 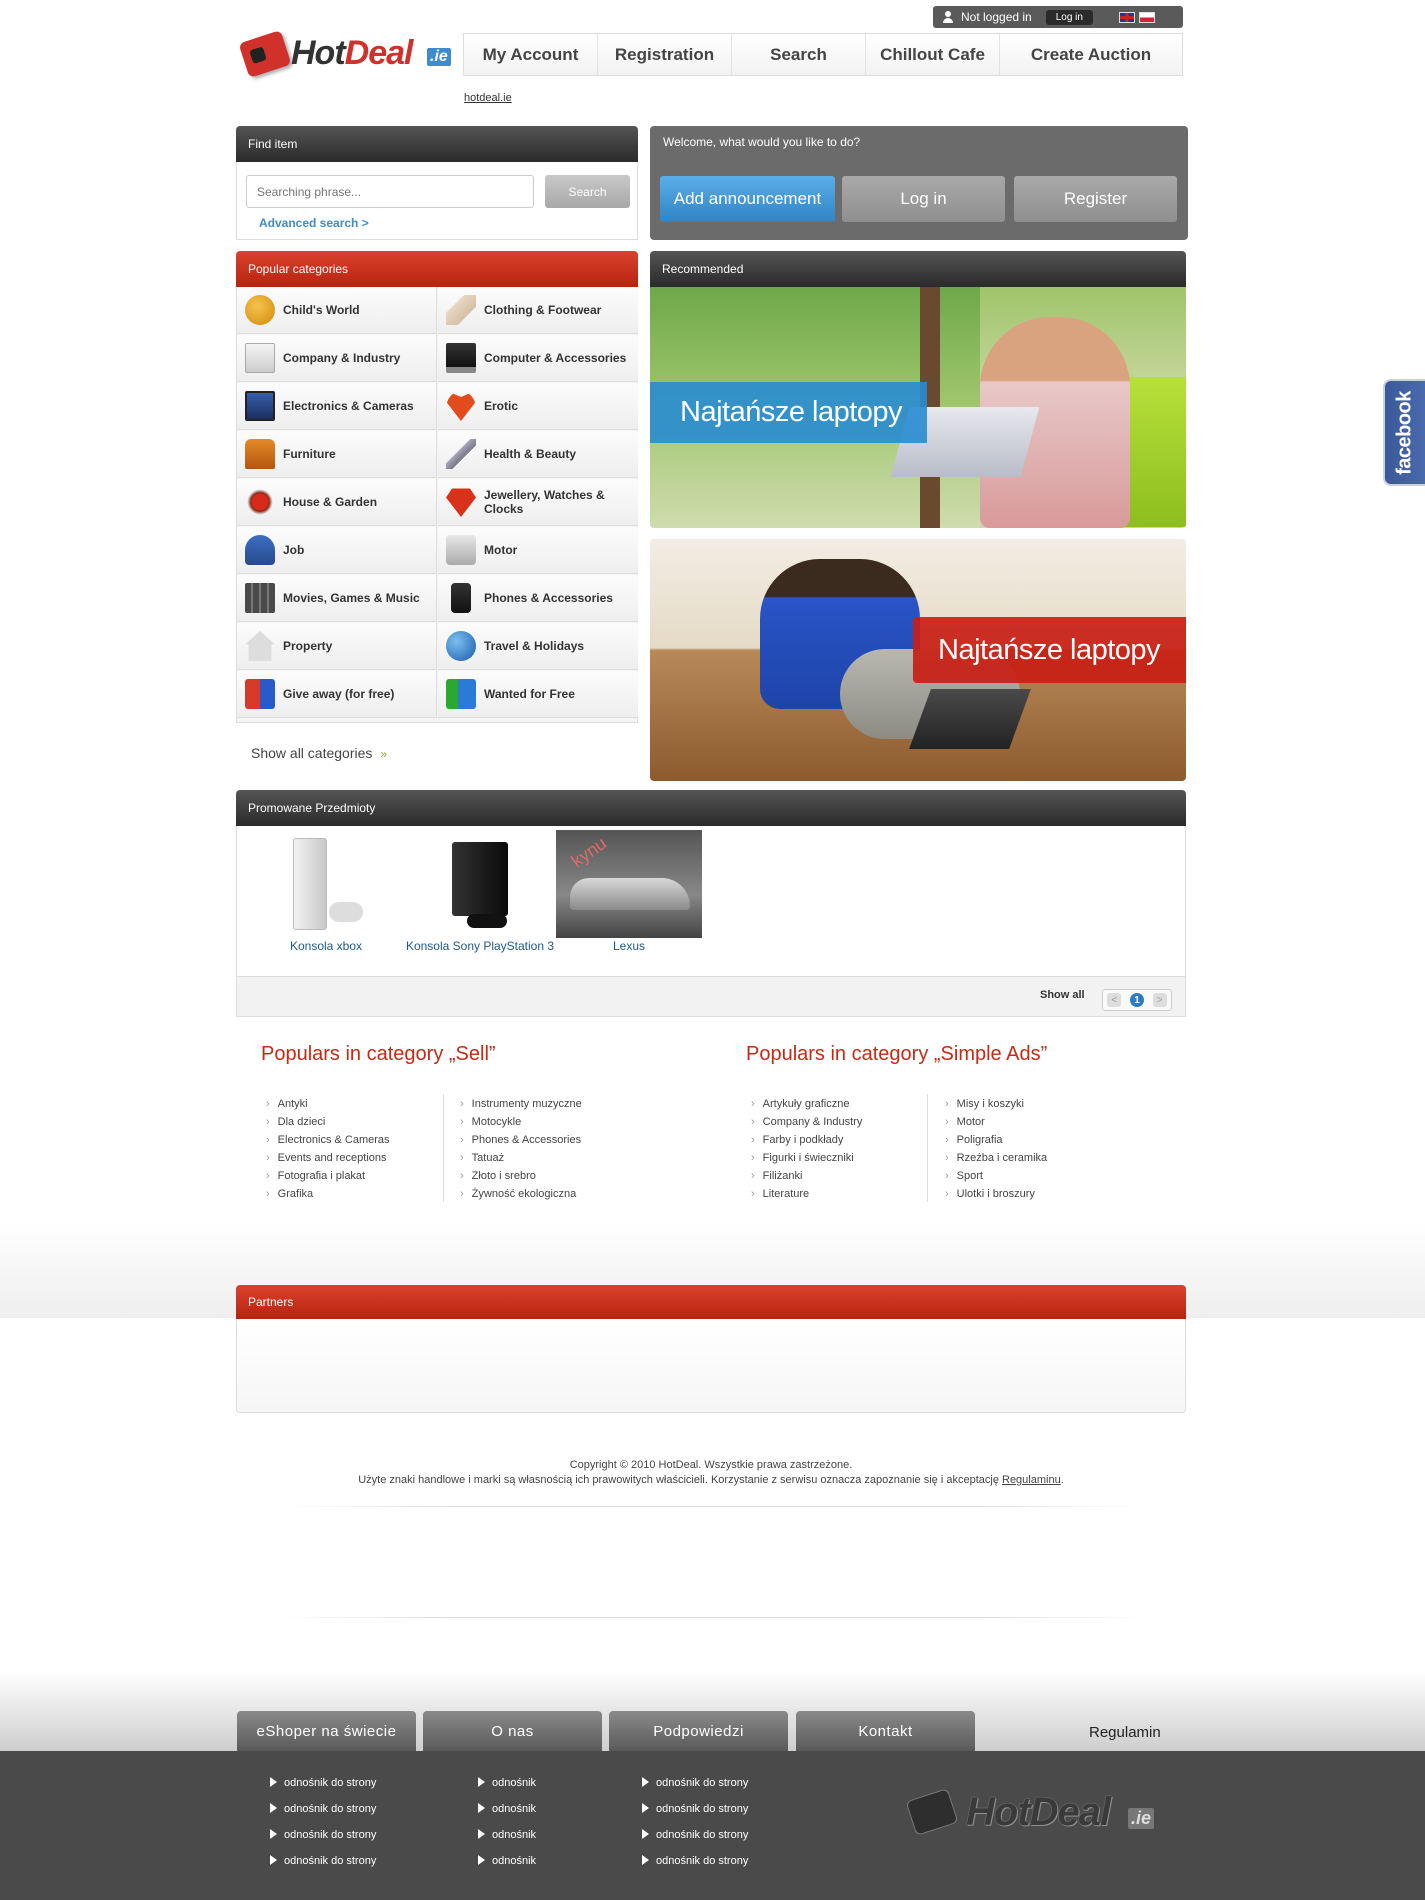 What do you see at coordinates (378, 1054) in the screenshot?
I see `populars-sell-title: Populars in category „Sell”` at bounding box center [378, 1054].